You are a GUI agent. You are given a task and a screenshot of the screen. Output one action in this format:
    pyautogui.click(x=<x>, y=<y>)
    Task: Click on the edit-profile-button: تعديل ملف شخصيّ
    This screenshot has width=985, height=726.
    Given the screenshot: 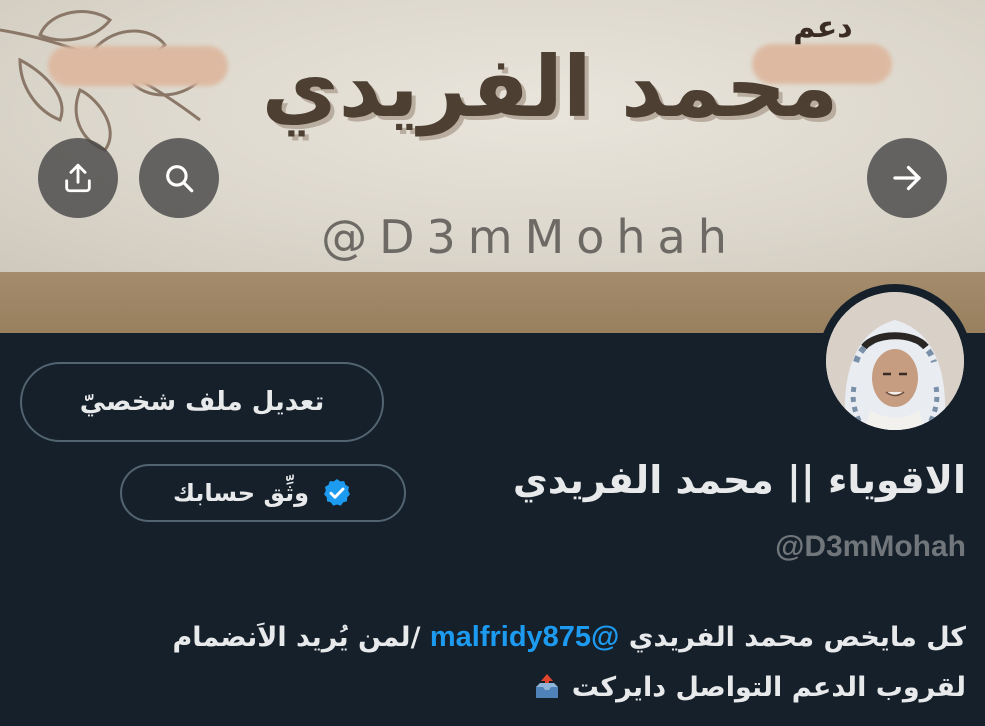 What is the action you would take?
    pyautogui.click(x=202, y=402)
    